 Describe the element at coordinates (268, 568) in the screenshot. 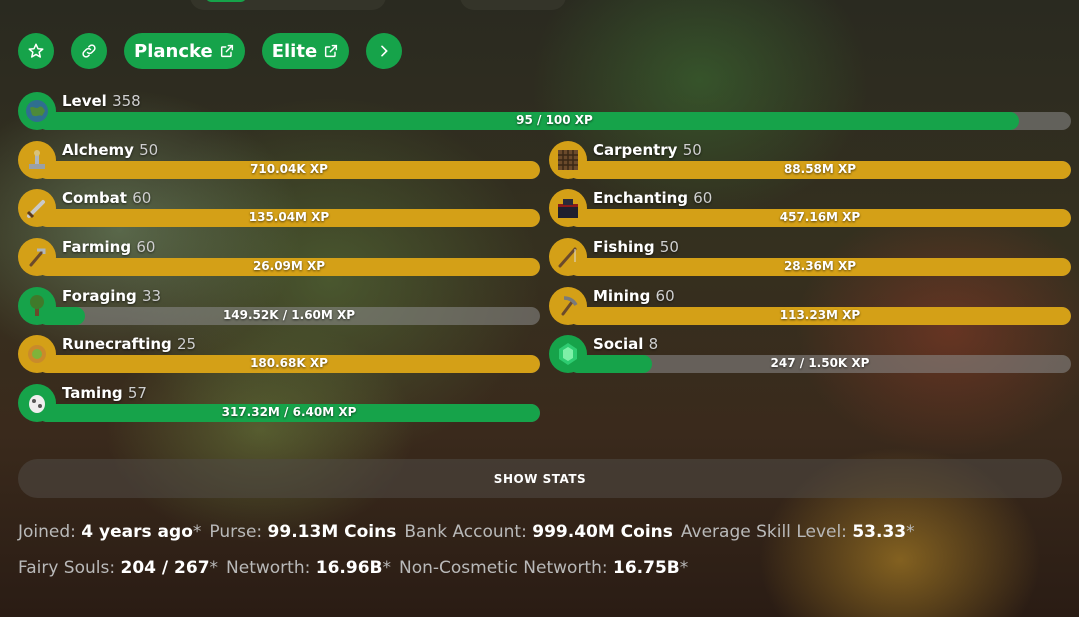

I see `stat-key: Networth:` at that location.